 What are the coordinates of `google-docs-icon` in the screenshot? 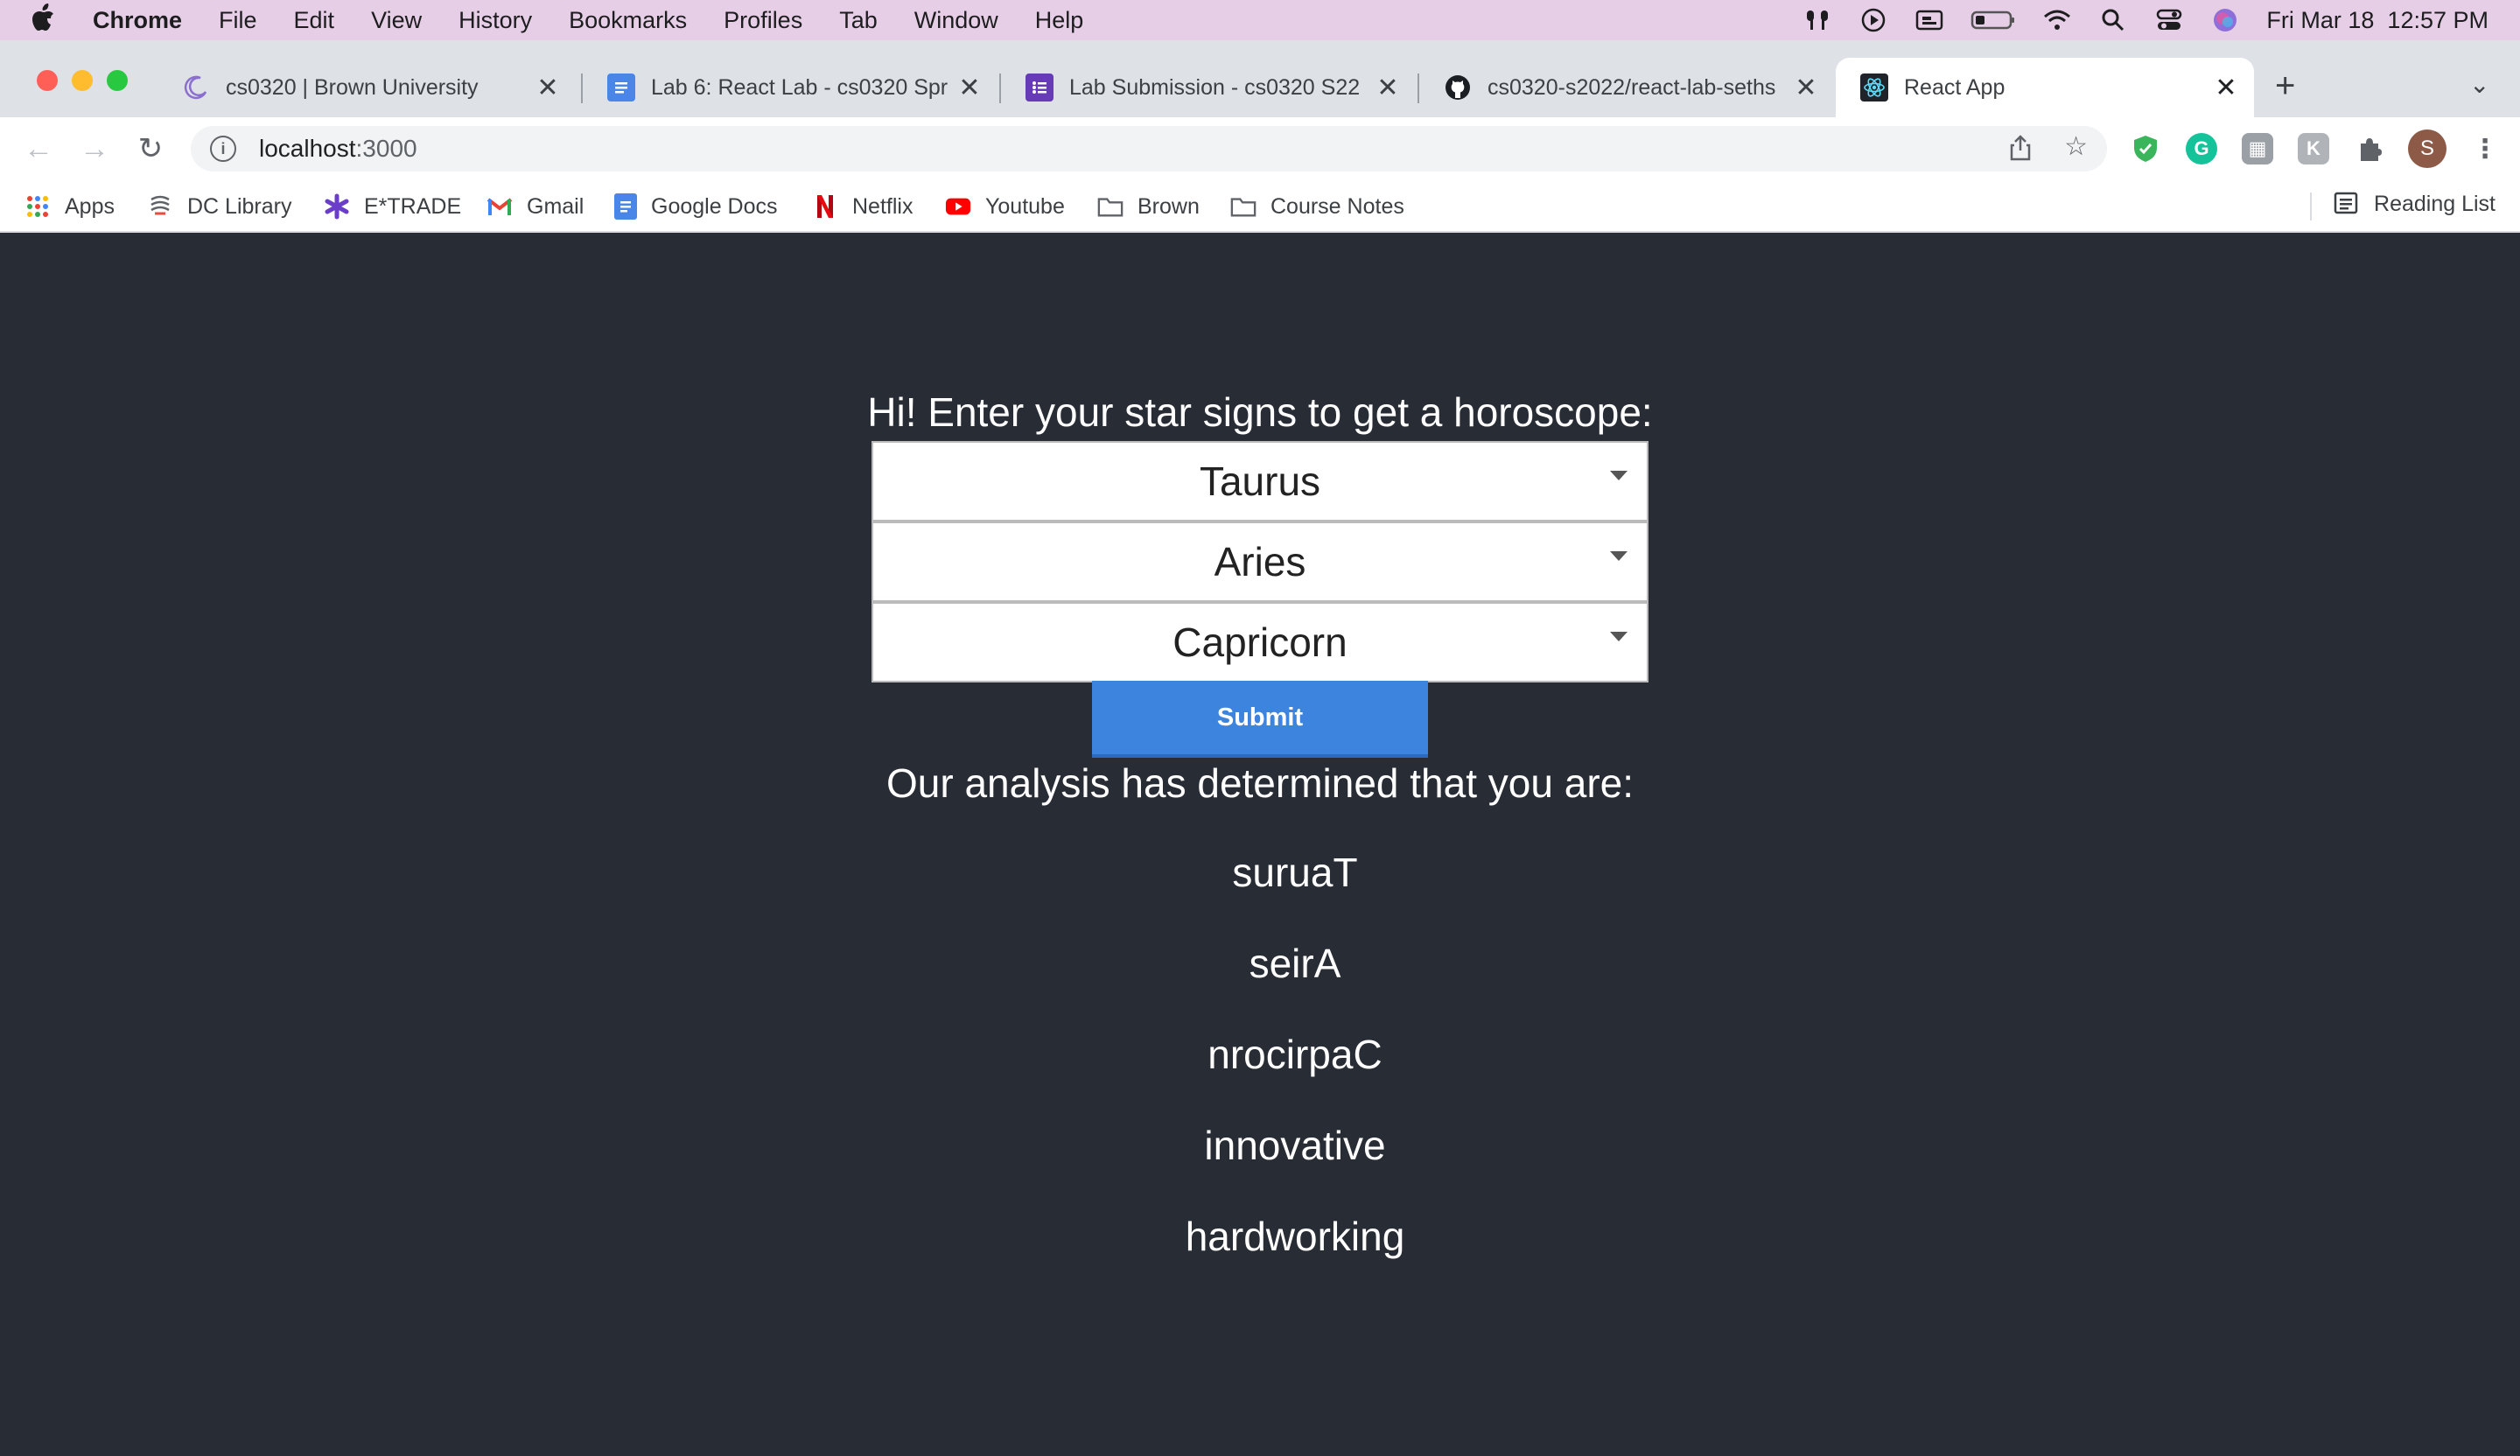 It's located at (625, 206).